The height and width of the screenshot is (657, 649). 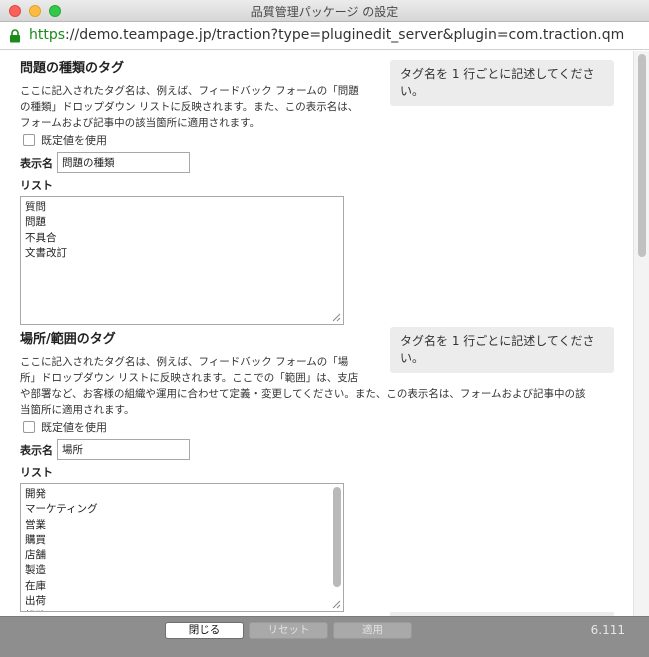 I want to click on list-item: 営業, so click(x=35, y=524).